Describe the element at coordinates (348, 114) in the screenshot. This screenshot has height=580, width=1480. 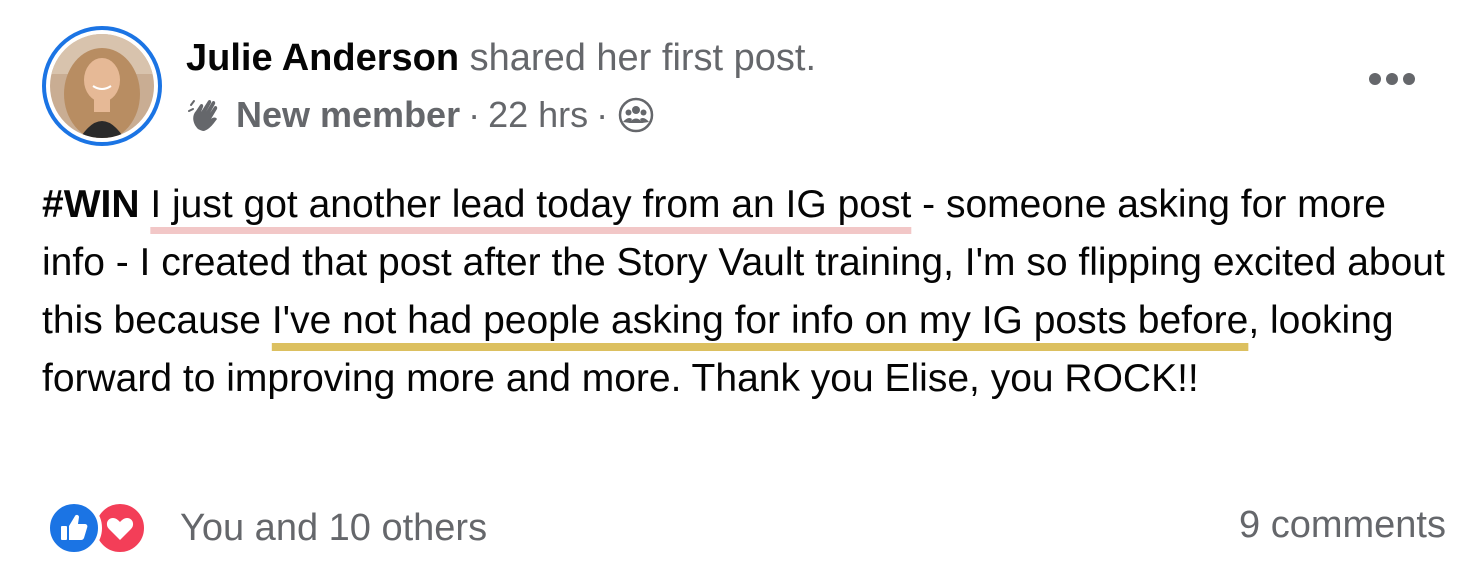
I see `member-badge: New member` at that location.